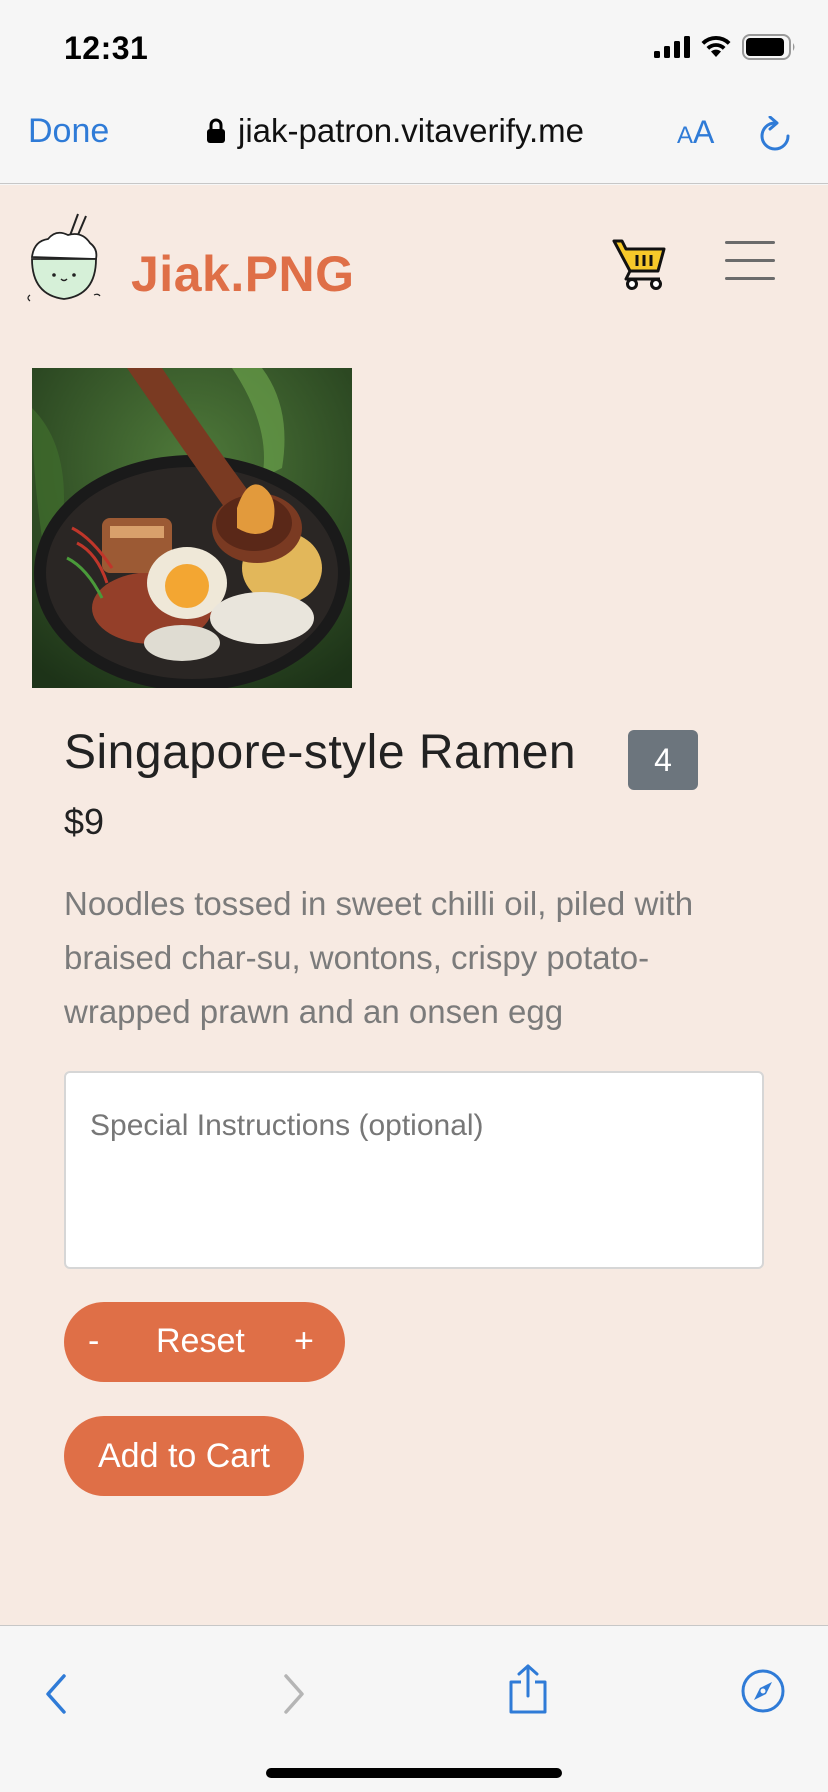 This screenshot has height=1792, width=828. I want to click on wifi-icon, so click(716, 46).